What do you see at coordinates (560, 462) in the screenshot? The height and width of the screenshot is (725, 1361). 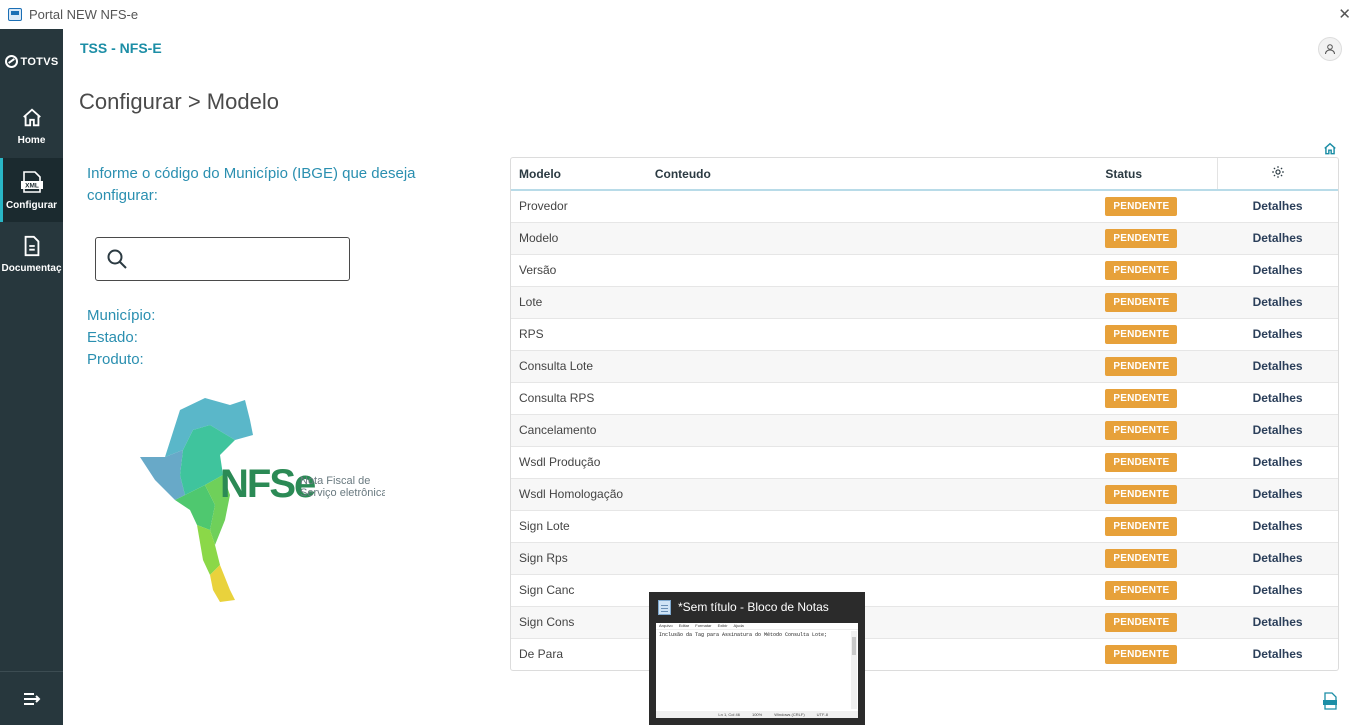 I see `cell-modelo: Wsdl Produção` at bounding box center [560, 462].